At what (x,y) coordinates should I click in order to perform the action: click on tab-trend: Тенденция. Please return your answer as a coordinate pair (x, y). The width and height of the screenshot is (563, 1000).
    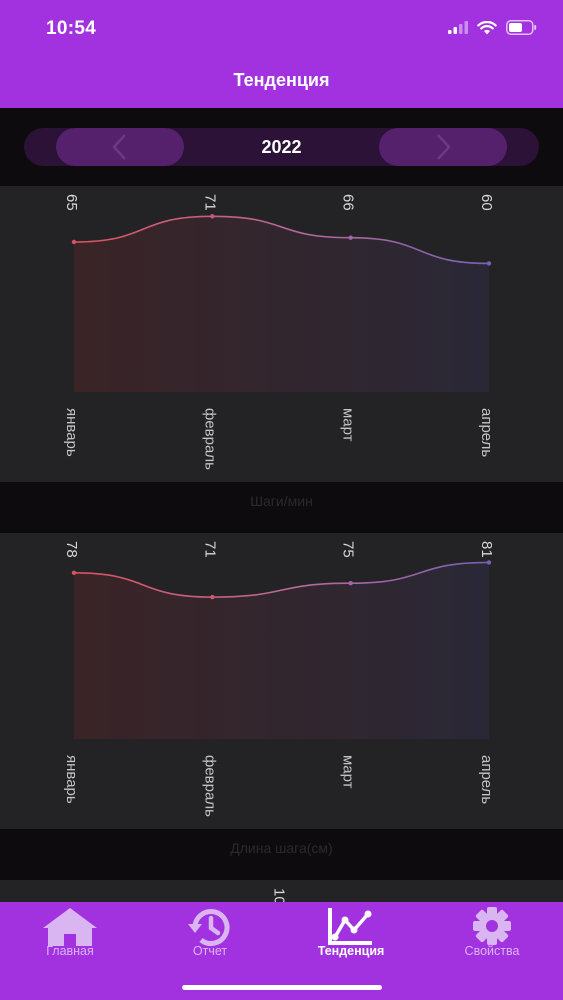
    Looking at the image, I should click on (351, 937).